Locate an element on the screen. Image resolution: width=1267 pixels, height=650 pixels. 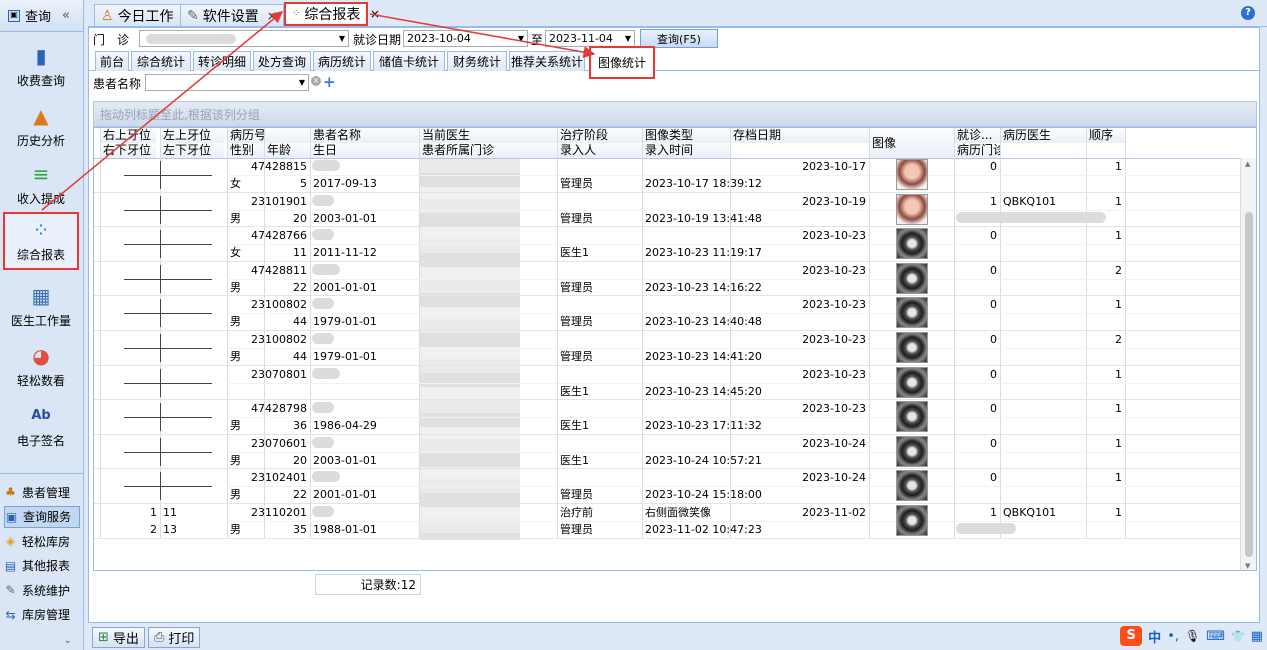
nav-item-stack: ≡ 收入提成 is located at coordinates (41, 185).